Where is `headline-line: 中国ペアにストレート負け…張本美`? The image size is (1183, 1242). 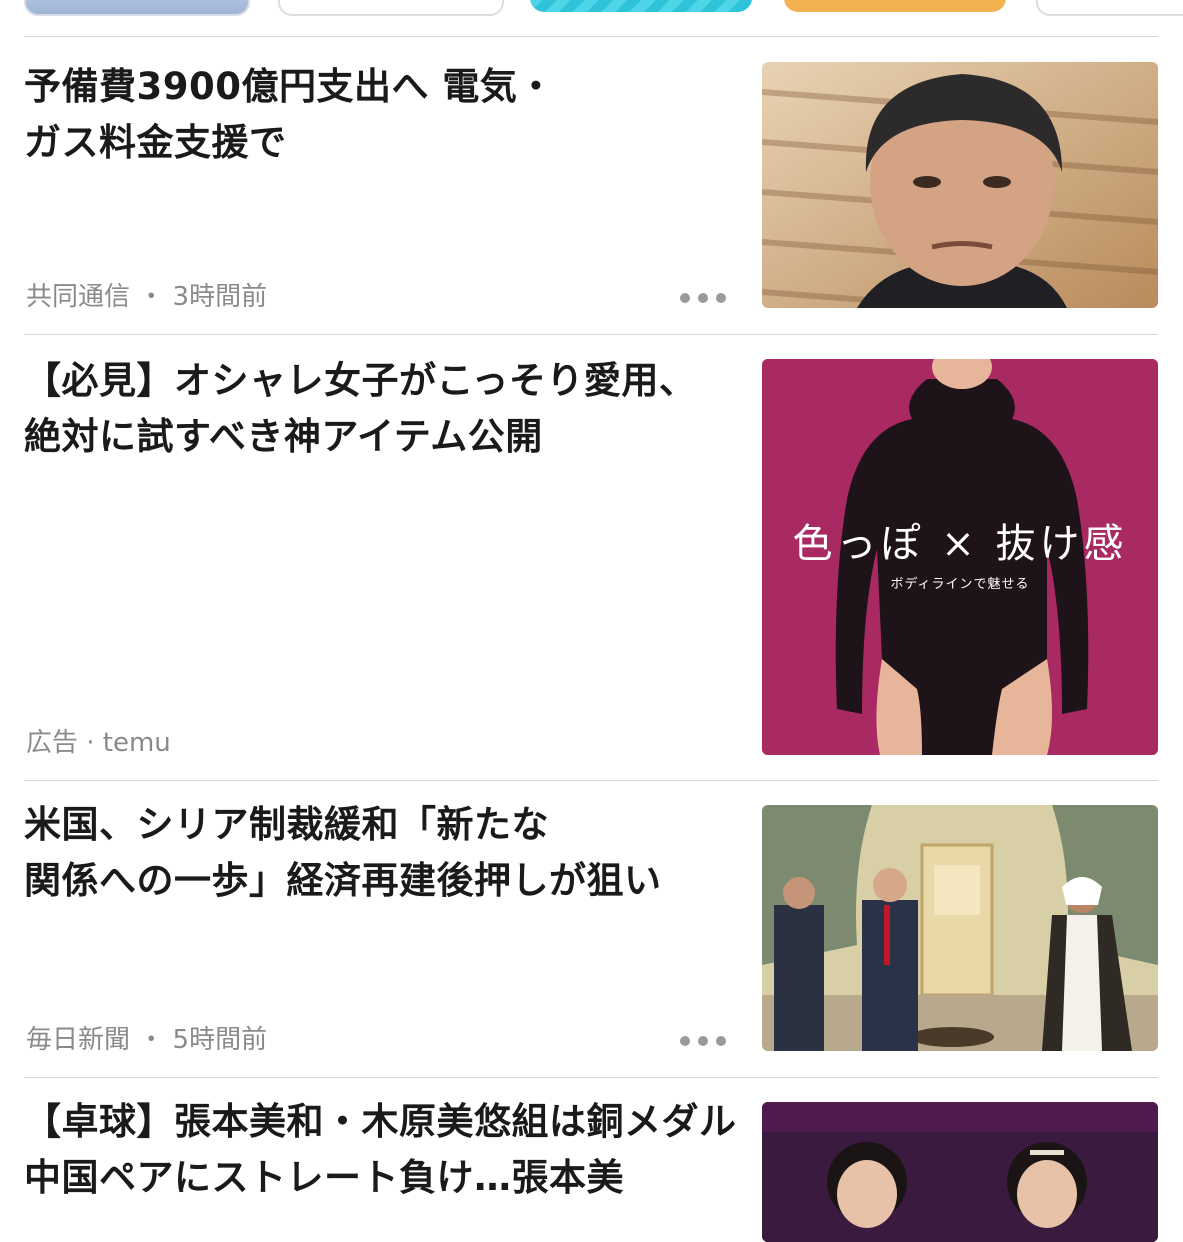 headline-line: 中国ペアにストレート負け…張本美 is located at coordinates (324, 1177).